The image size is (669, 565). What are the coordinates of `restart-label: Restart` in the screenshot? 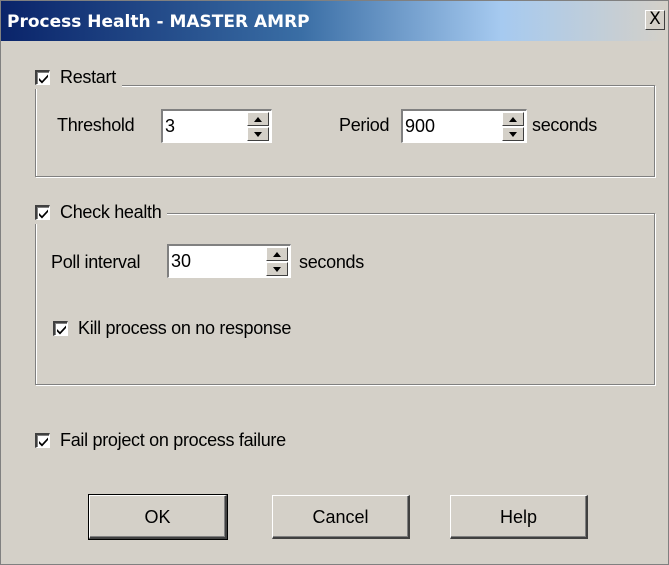 It's located at (88, 76).